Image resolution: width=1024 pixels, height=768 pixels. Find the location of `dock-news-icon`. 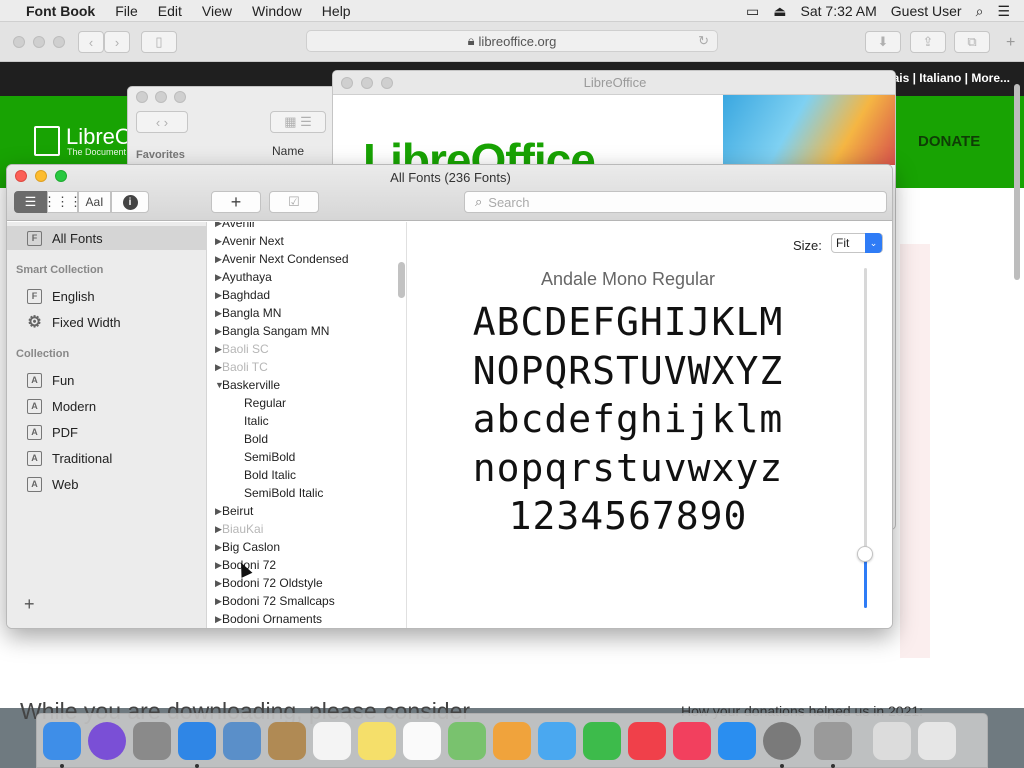

dock-news-icon is located at coordinates (647, 740).